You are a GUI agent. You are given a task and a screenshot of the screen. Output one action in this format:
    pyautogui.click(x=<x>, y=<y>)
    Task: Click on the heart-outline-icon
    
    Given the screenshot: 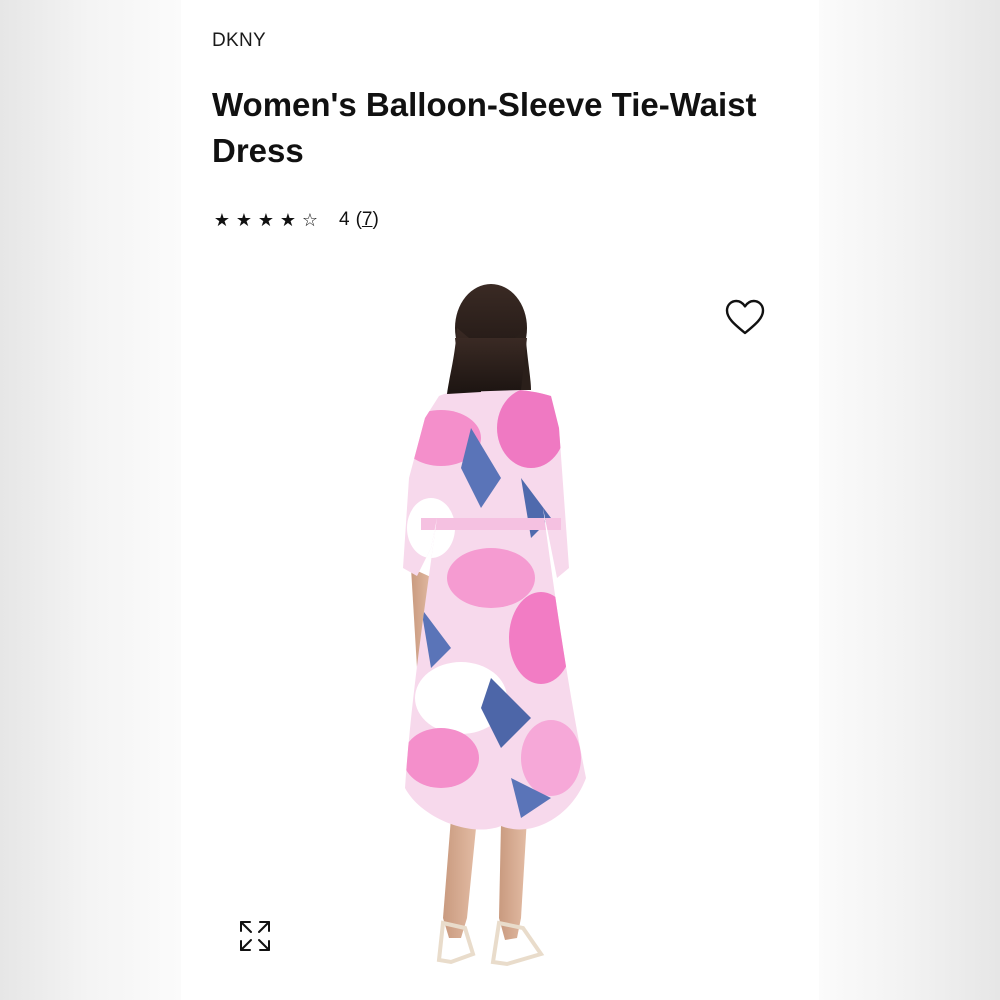 What is the action you would take?
    pyautogui.click(x=745, y=317)
    